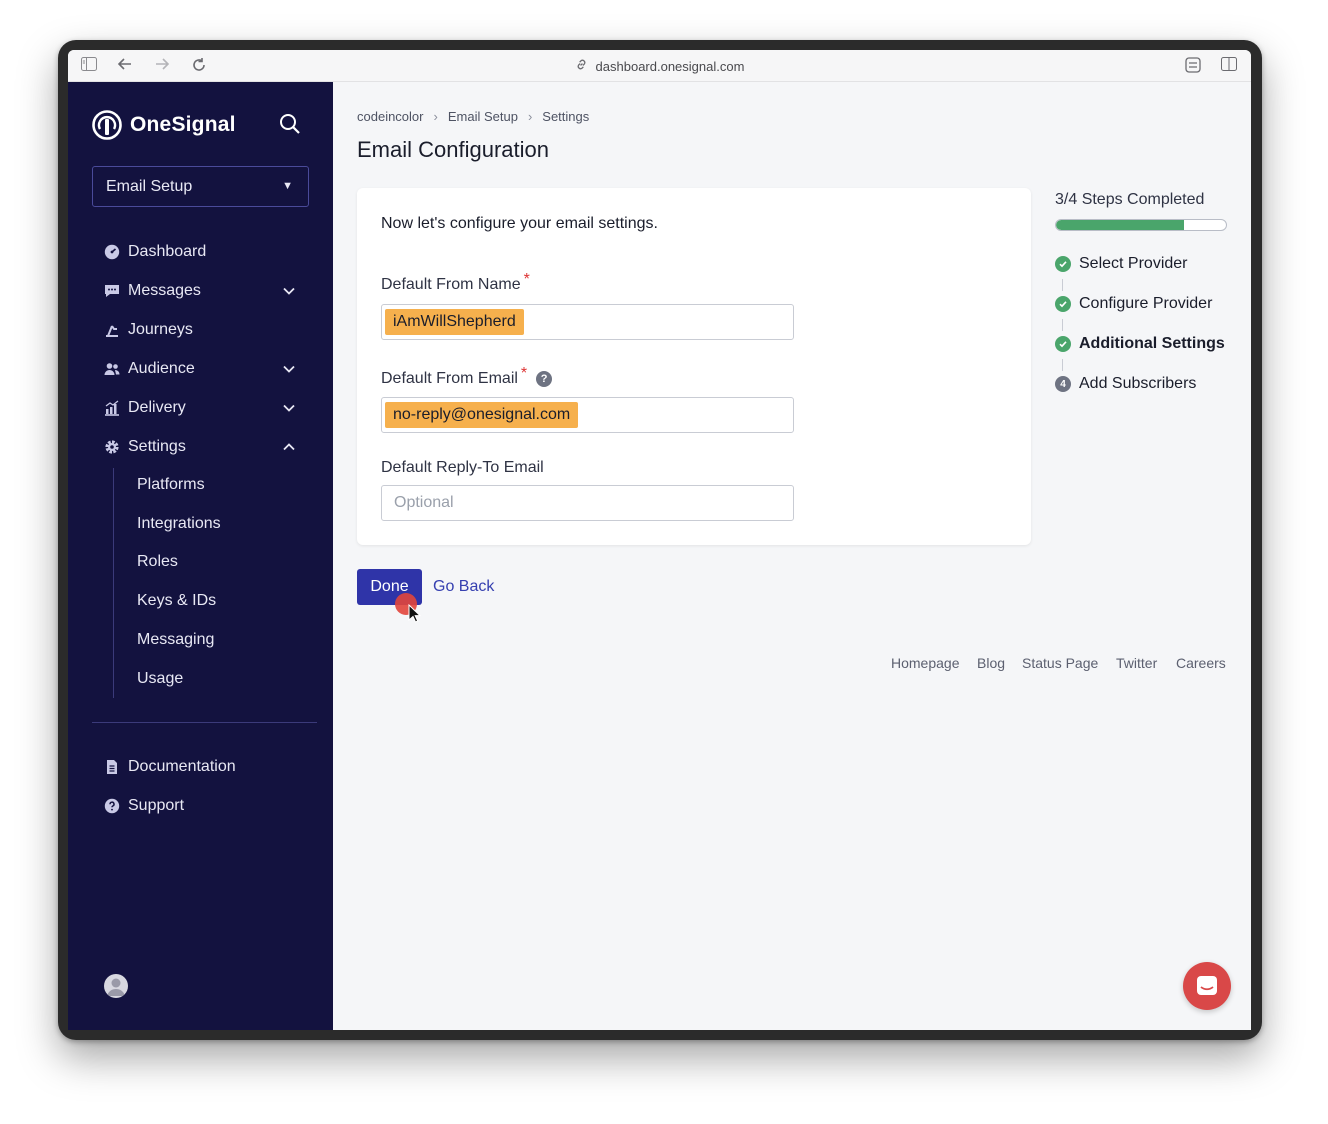 This screenshot has height=1124, width=1328. Describe the element at coordinates (451, 284) in the screenshot. I see `from-name-label-text: Default From Name` at that location.